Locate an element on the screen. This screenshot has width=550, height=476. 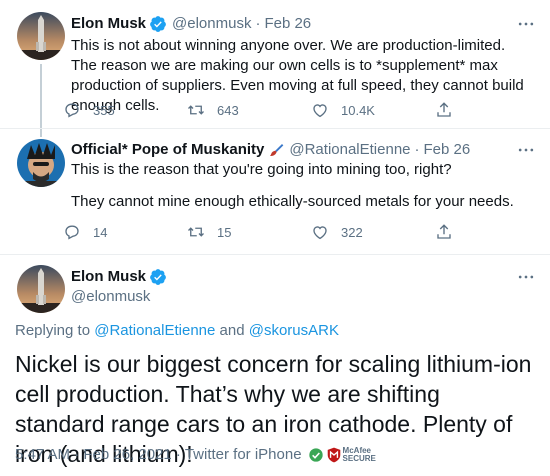
mcafee-line-2: SECURE is located at coordinates (359, 458).